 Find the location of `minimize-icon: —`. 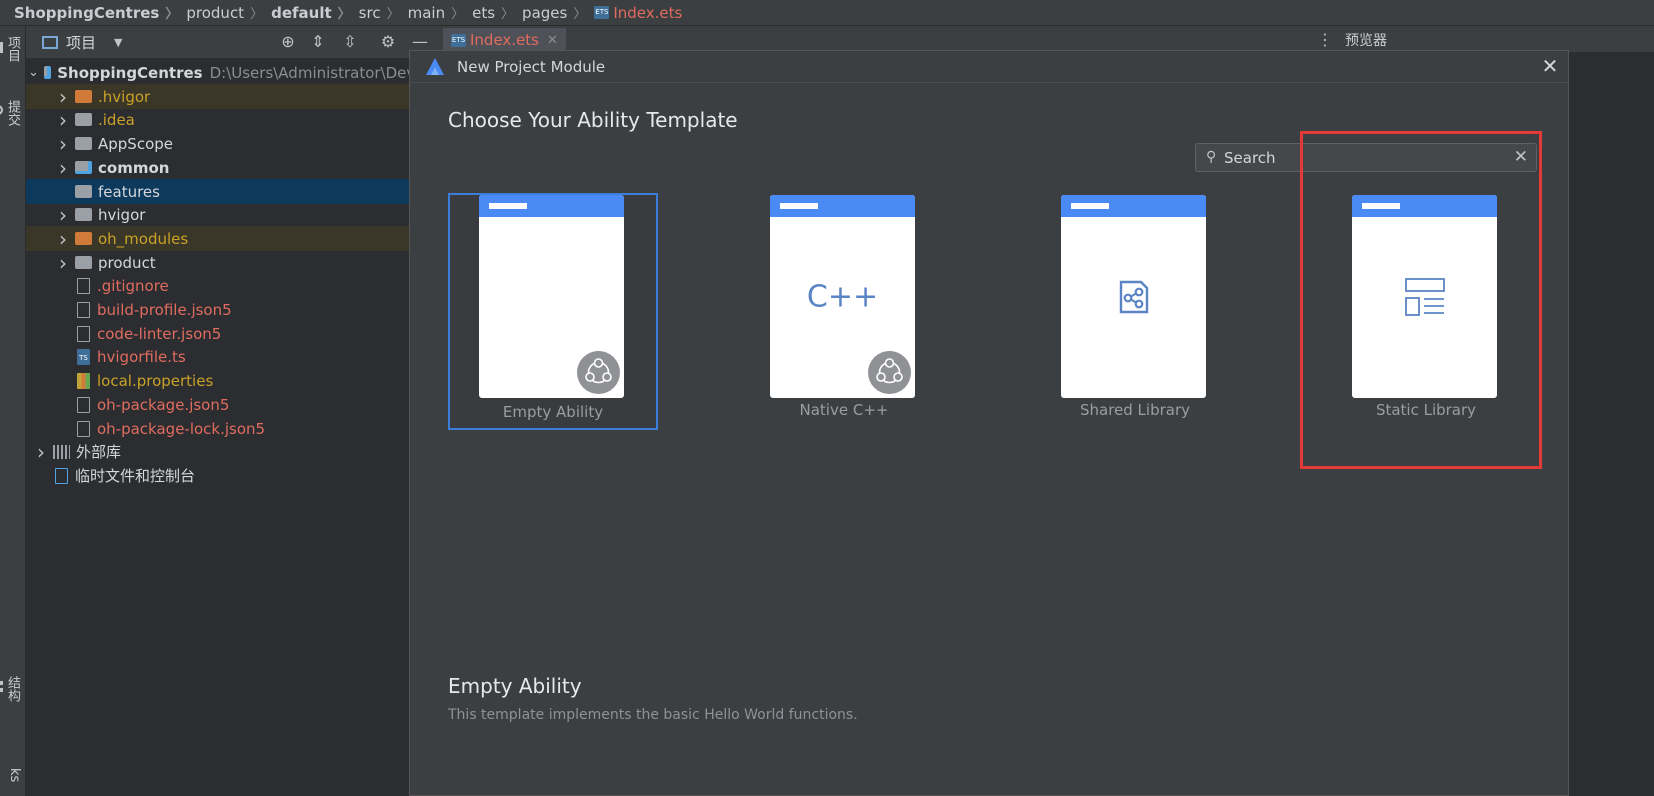

minimize-icon: — is located at coordinates (420, 42).